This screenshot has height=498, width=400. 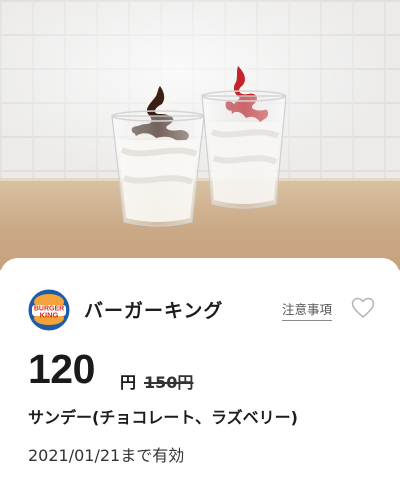 I want to click on burger-king-logo: BURGER KING, so click(x=49, y=310).